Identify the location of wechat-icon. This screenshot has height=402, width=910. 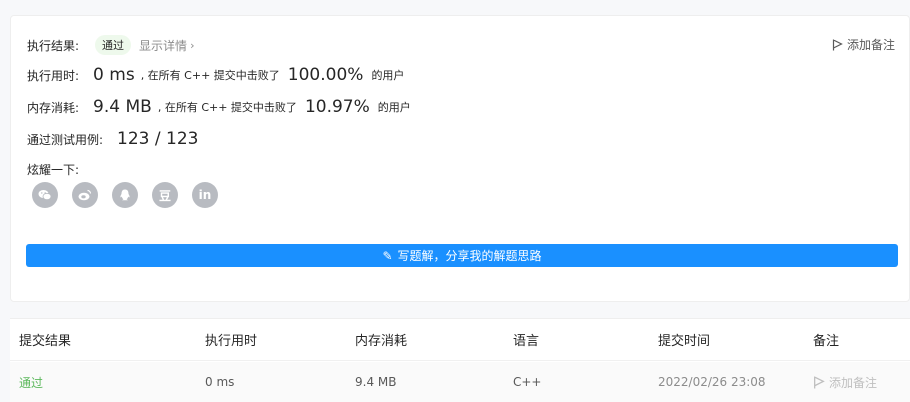
(45, 195).